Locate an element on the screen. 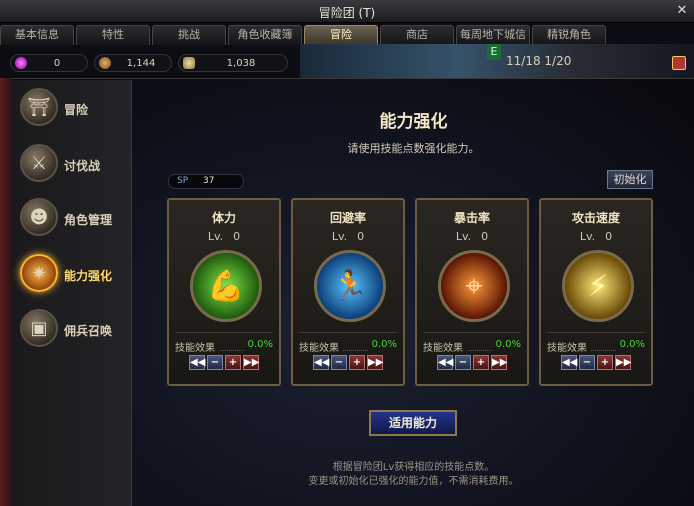 Image resolution: width=694 pixels, height=506 pixels. sp-label: SP is located at coordinates (183, 181).